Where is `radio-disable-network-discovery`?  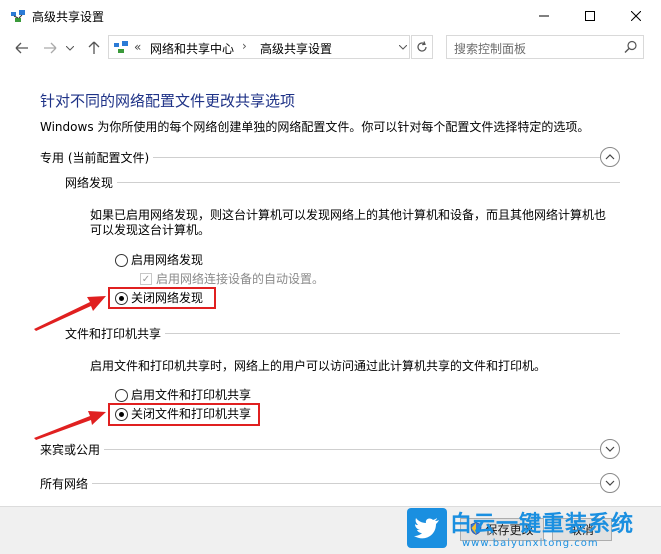 radio-disable-network-discovery is located at coordinates (121, 298).